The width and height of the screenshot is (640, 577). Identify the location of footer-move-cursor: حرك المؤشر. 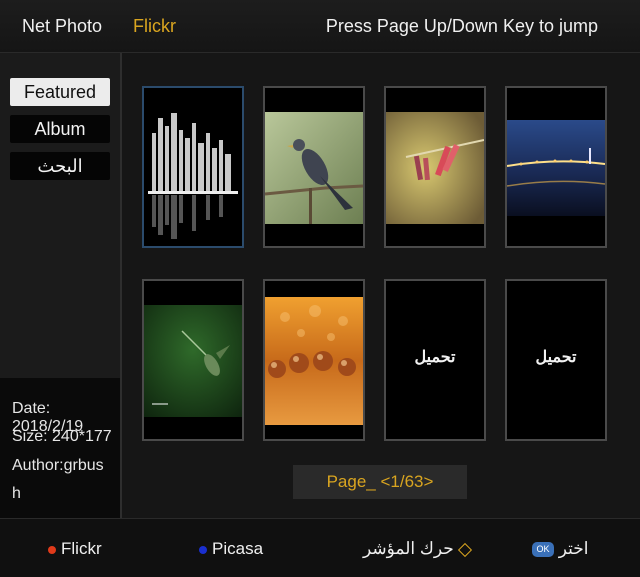
(417, 549).